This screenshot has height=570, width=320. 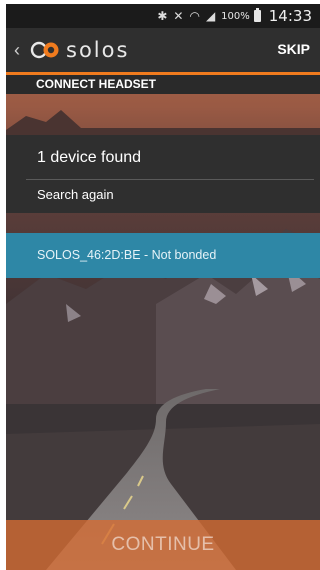 What do you see at coordinates (75, 194) in the screenshot?
I see `search-again-button: Search again` at bounding box center [75, 194].